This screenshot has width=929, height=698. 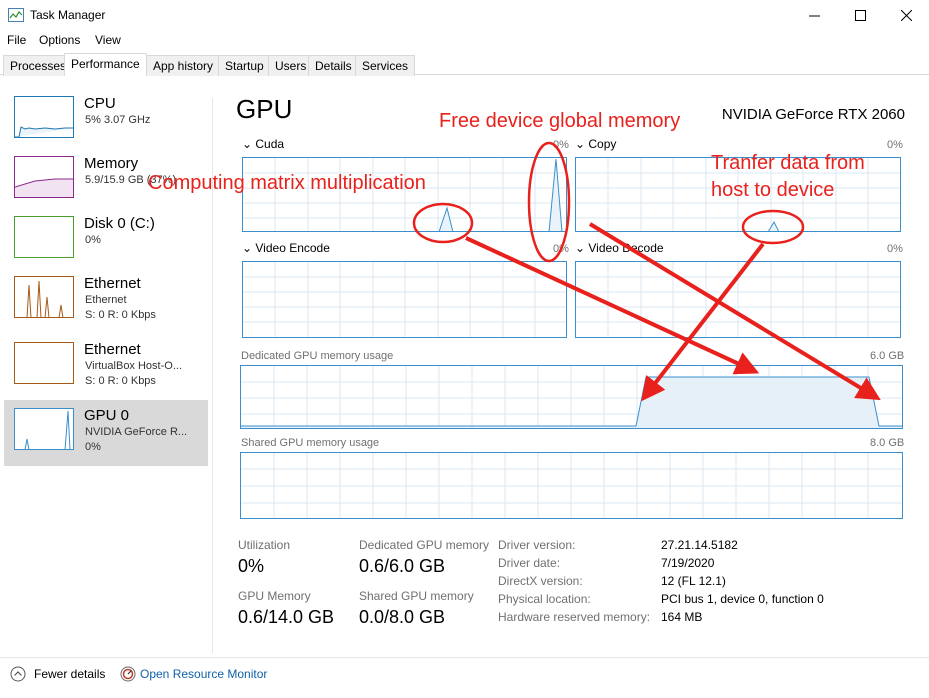 I want to click on shared-memory-graph, so click(x=571, y=485).